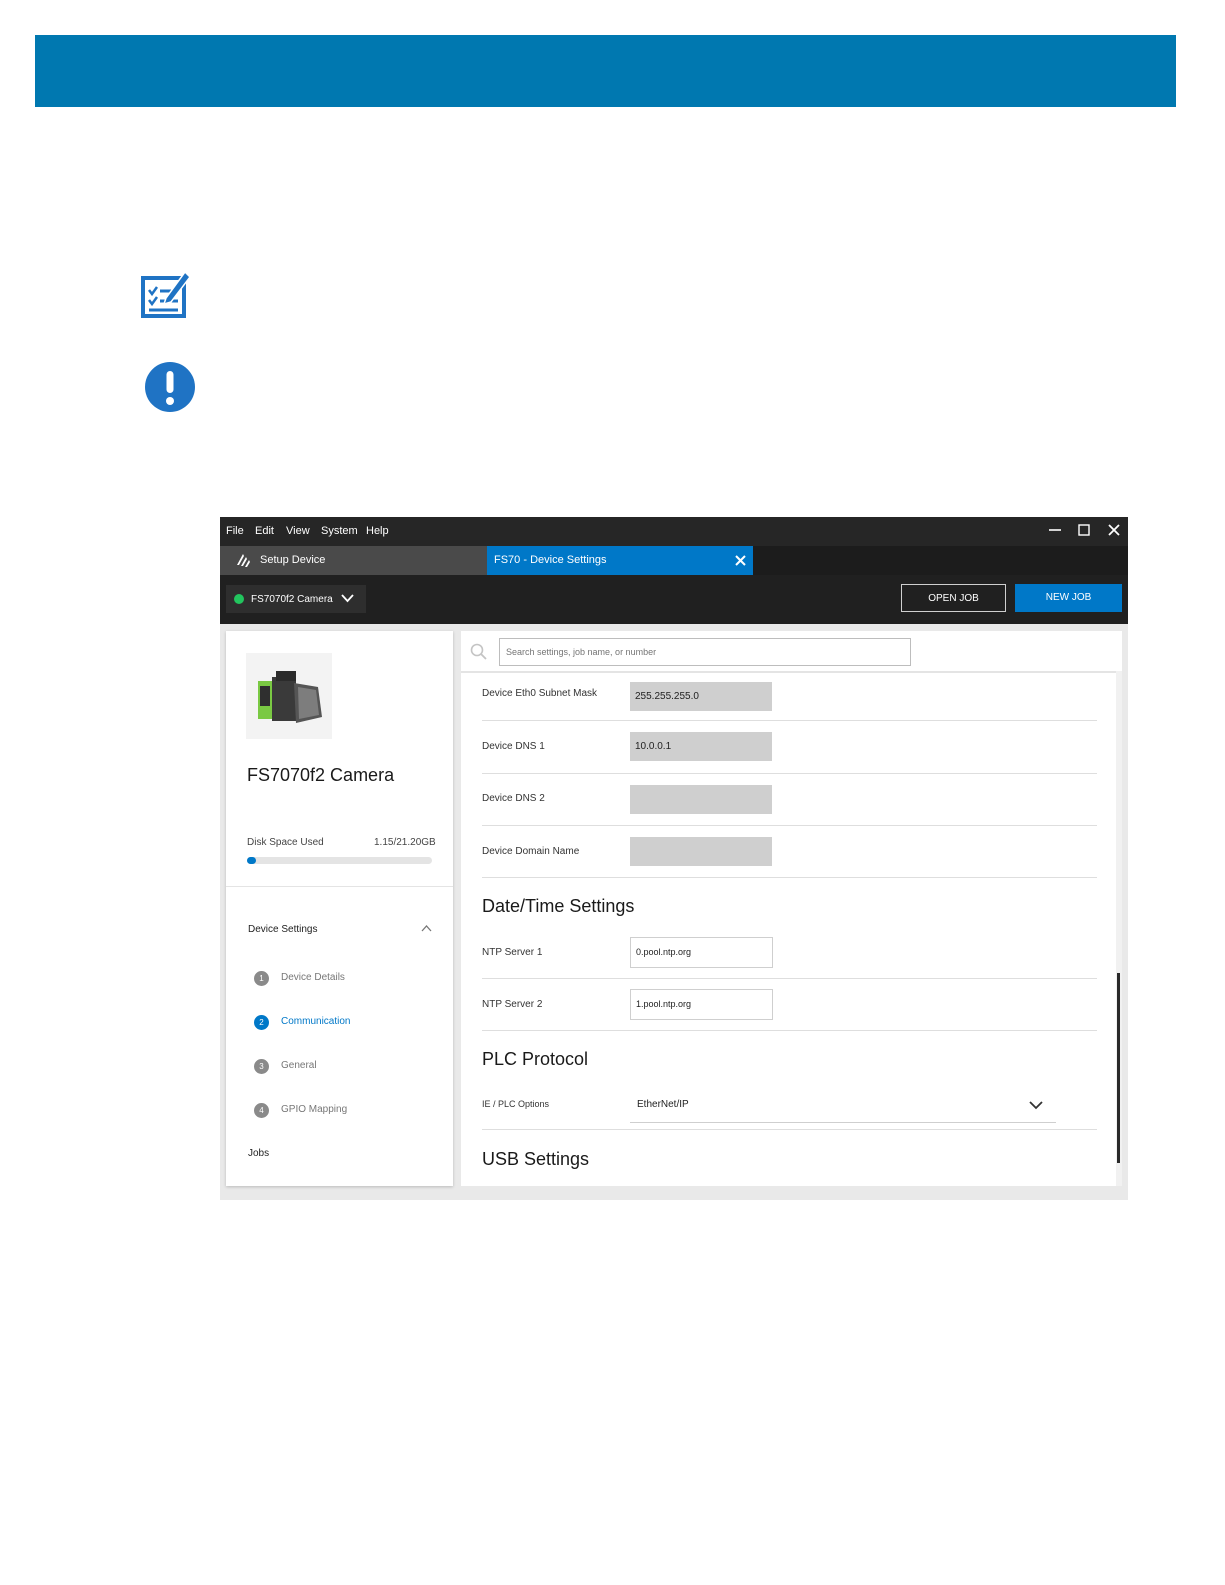  What do you see at coordinates (235, 531) in the screenshot?
I see `menu-file: File` at bounding box center [235, 531].